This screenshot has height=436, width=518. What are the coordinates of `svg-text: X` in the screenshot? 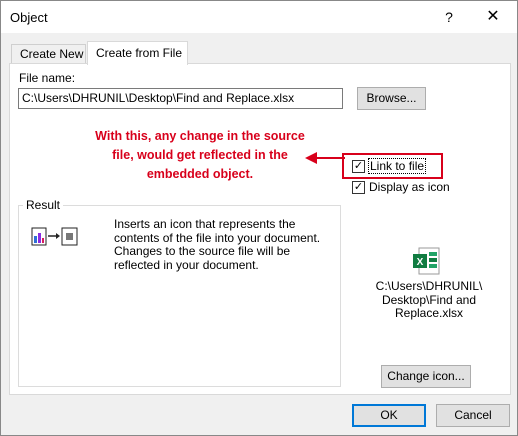 It's located at (420, 262).